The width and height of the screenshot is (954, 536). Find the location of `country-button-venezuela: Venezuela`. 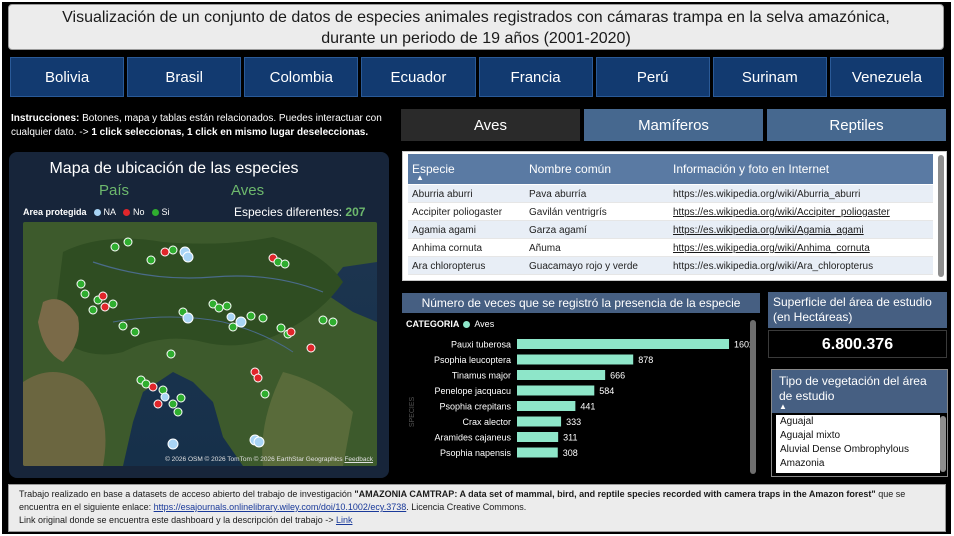

country-button-venezuela: Venezuela is located at coordinates (886, 77).